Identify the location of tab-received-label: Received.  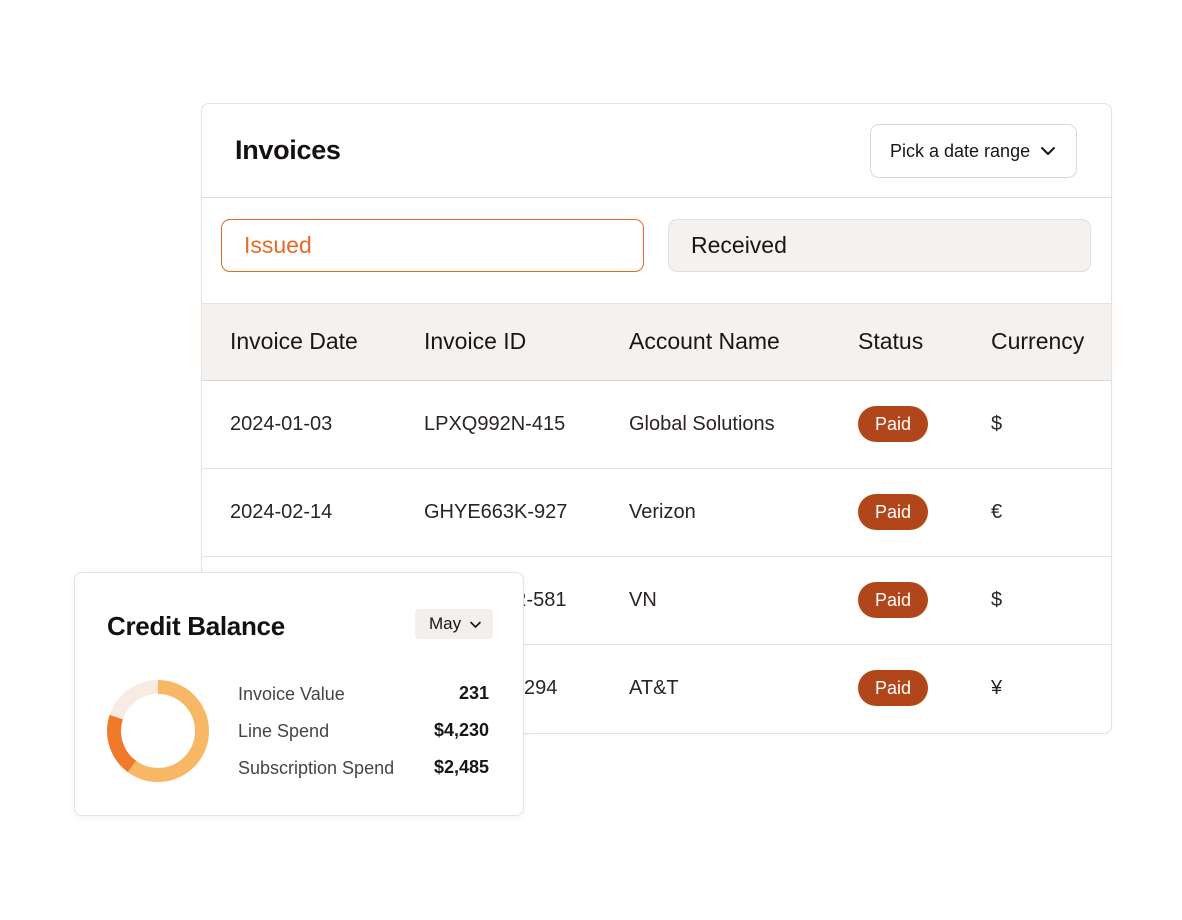
(739, 245).